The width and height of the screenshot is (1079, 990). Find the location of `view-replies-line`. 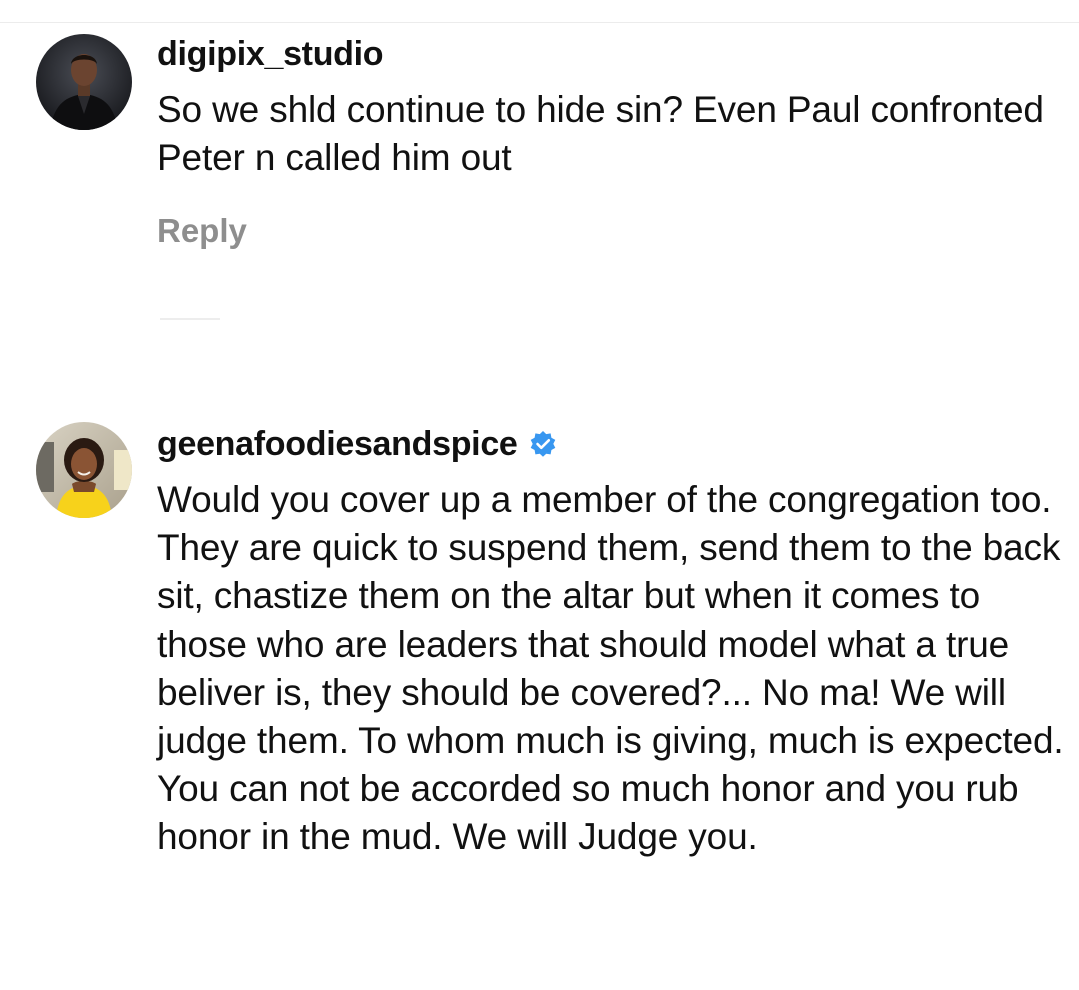

view-replies-line is located at coordinates (190, 319).